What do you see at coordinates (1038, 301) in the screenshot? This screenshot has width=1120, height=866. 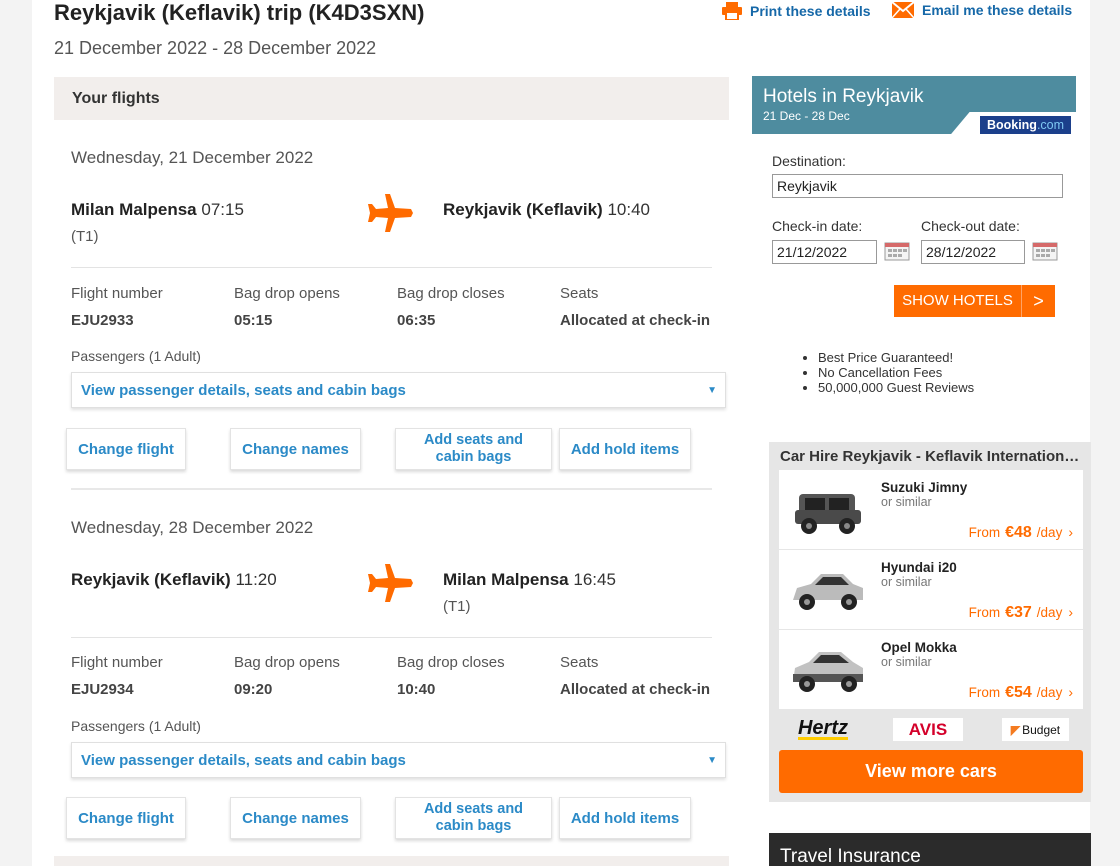 I see `arrow-right-icon: >` at bounding box center [1038, 301].